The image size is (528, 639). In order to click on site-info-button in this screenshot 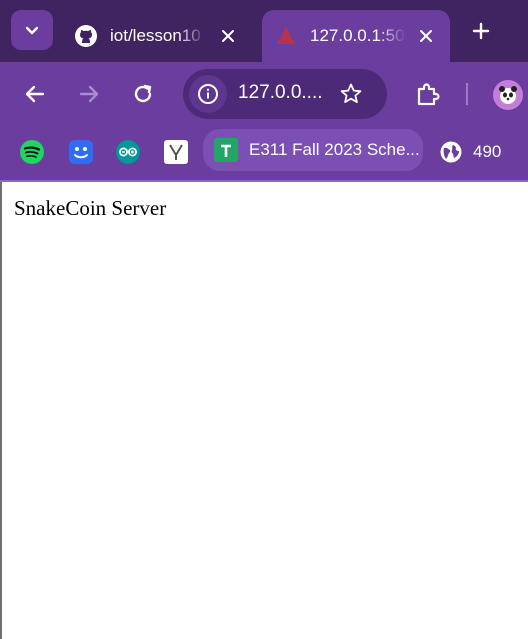, I will do `click(208, 94)`.